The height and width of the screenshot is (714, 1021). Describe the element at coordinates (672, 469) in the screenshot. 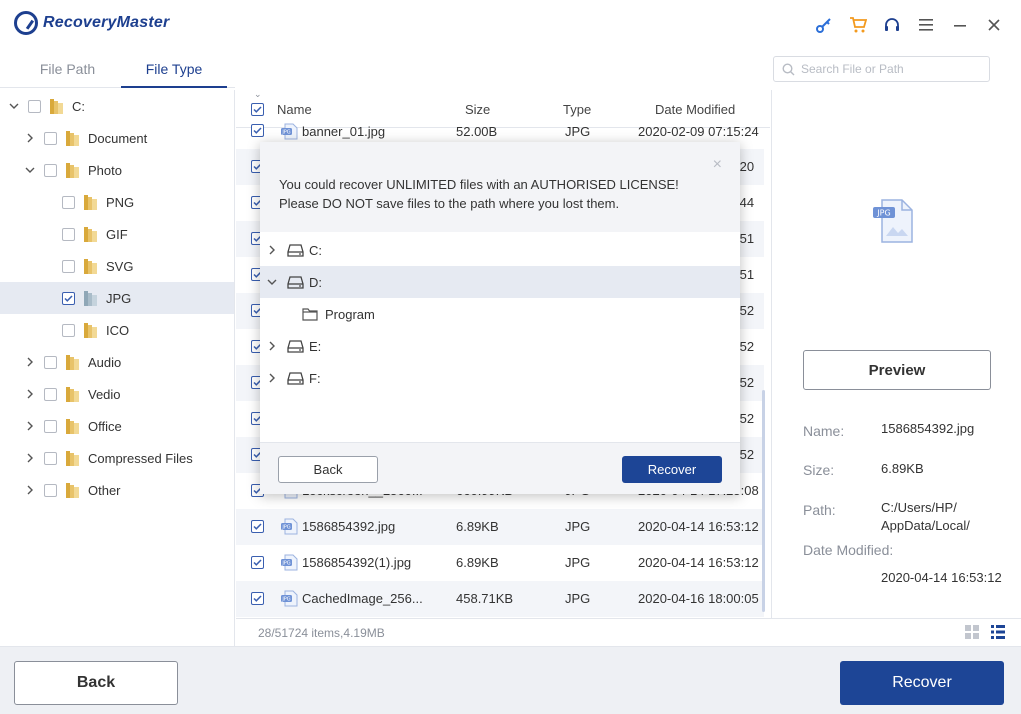

I see `dialog-recover-button: Recover` at that location.